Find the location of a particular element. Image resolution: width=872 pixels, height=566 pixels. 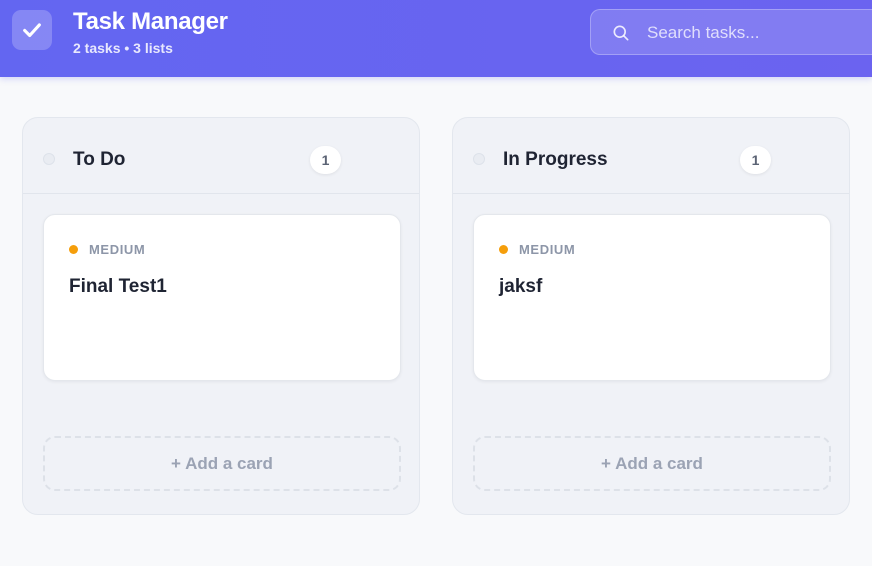

task-title: Final Test1 is located at coordinates (118, 286).